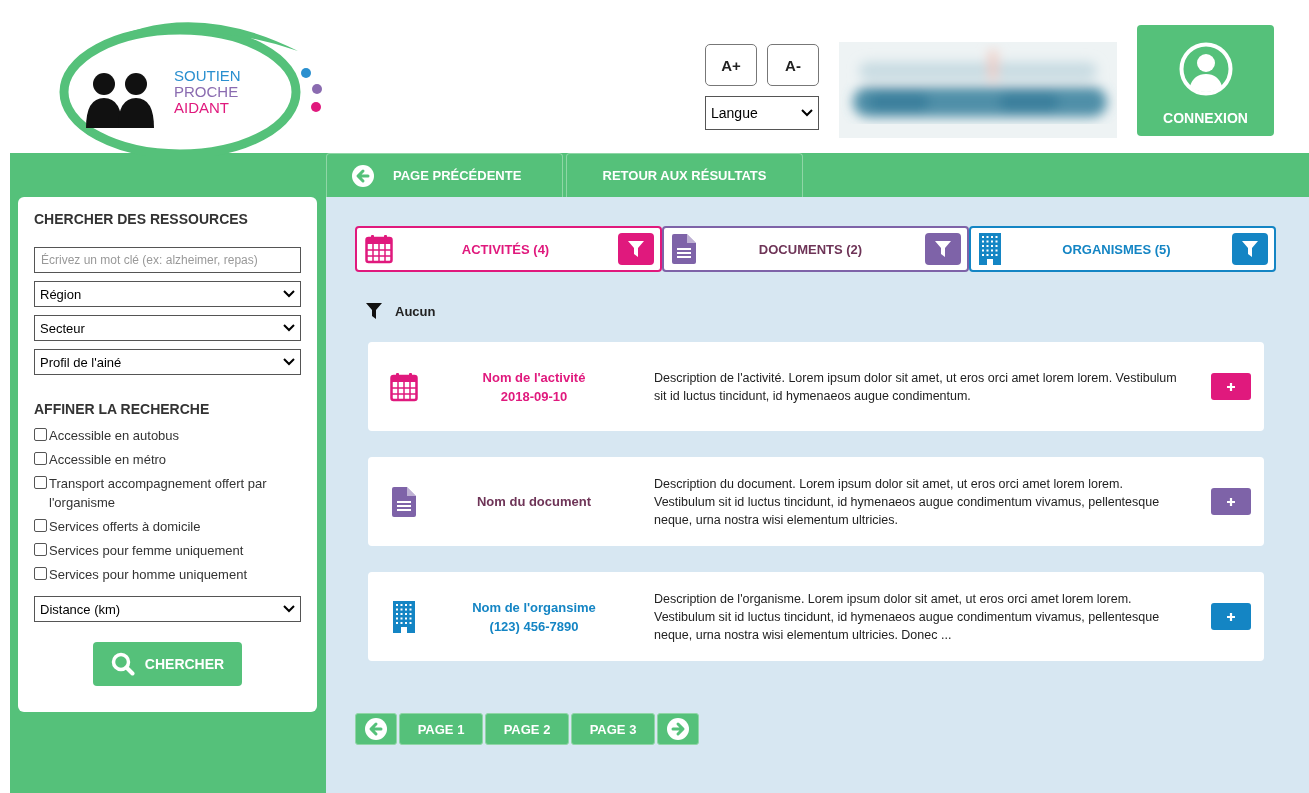  Describe the element at coordinates (108, 460) in the screenshot. I see `checkbox-label: Accessible en métro` at that location.